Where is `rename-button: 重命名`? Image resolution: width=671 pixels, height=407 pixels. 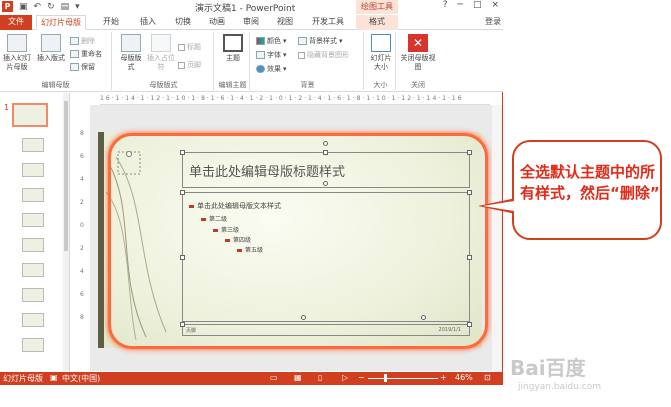 rename-button: 重命名 is located at coordinates (86, 54).